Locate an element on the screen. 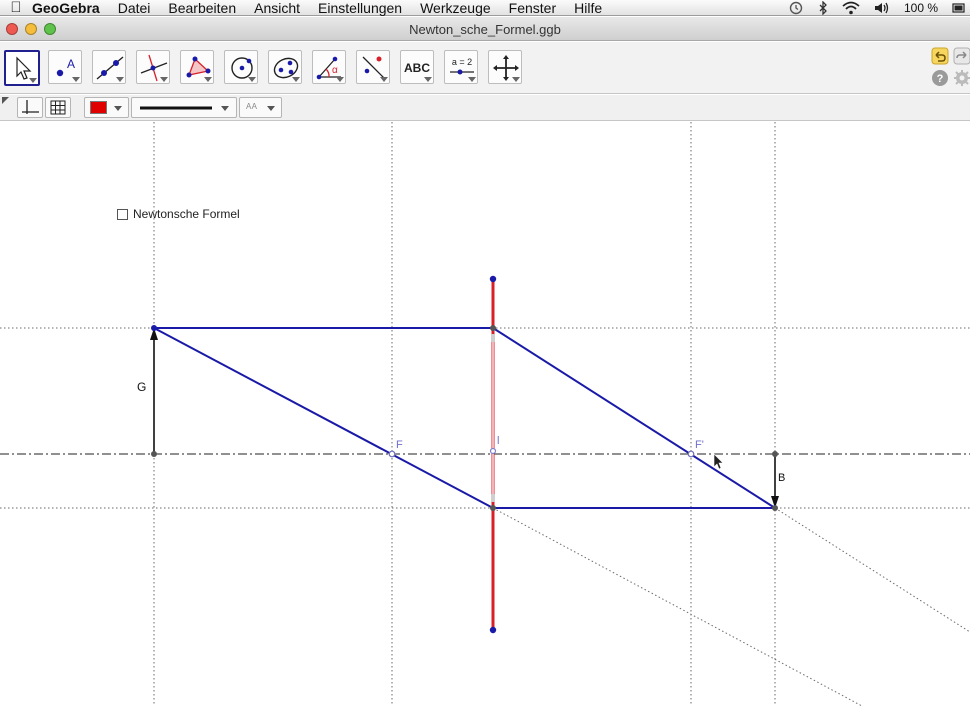 The height and width of the screenshot is (706, 970). point-image-top is located at coordinates (775, 508).